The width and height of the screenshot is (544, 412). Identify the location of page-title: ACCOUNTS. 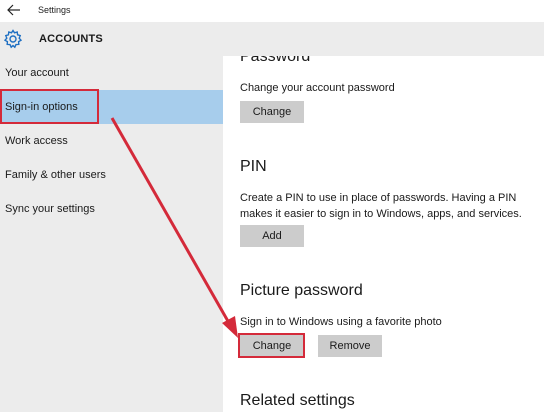
(71, 39).